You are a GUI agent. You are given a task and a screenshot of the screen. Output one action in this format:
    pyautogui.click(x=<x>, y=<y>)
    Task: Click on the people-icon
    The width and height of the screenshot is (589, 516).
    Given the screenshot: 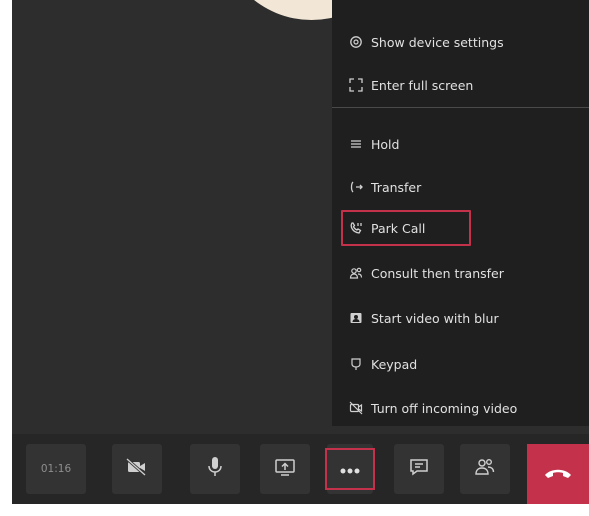 What is the action you would take?
    pyautogui.click(x=485, y=469)
    